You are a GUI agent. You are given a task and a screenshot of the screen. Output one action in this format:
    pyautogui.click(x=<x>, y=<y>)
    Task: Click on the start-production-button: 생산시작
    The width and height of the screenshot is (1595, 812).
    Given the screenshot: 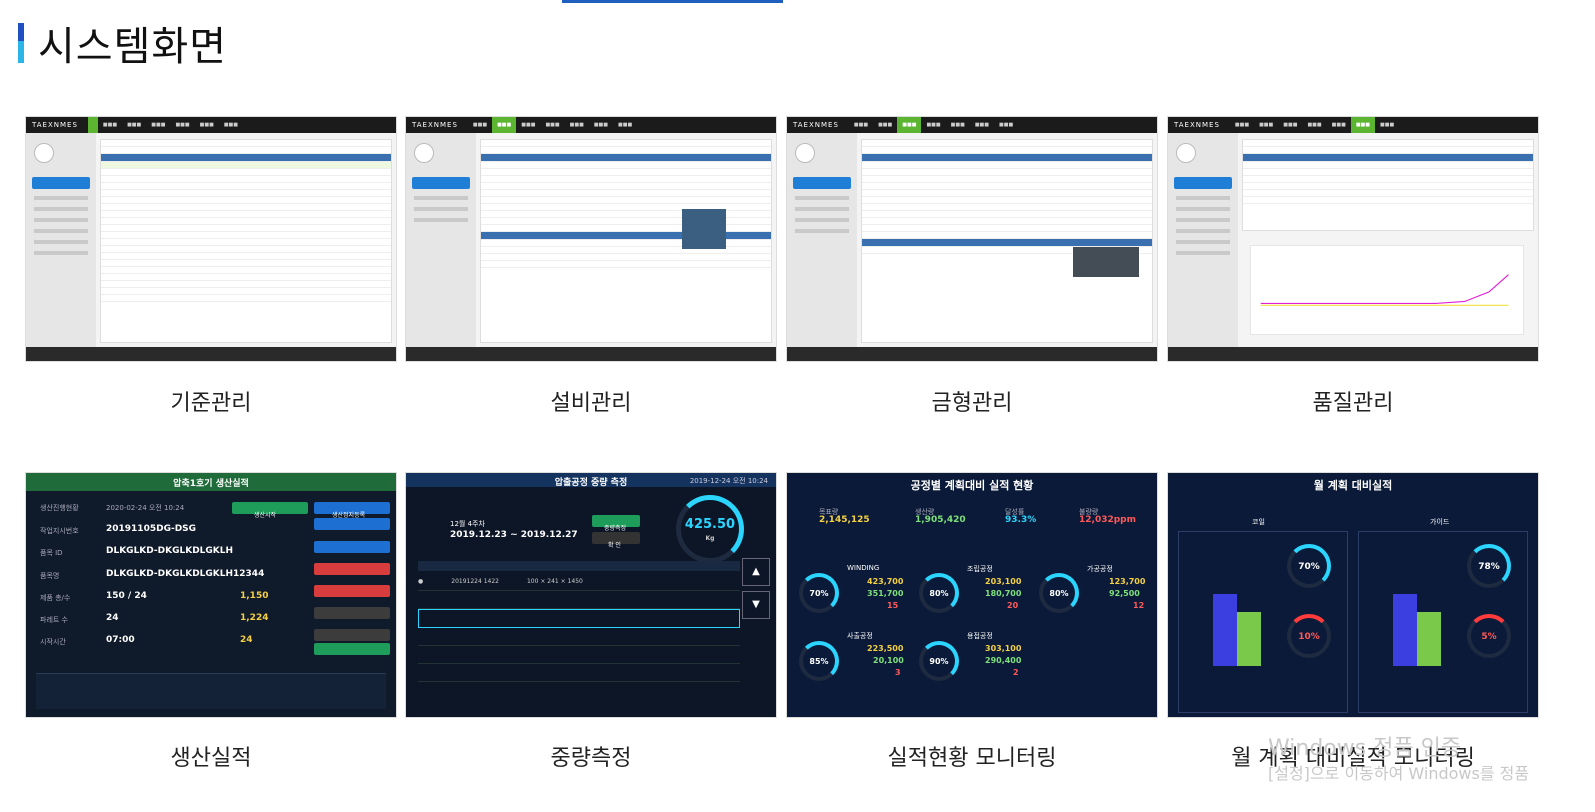 What is the action you would take?
    pyautogui.click(x=270, y=510)
    